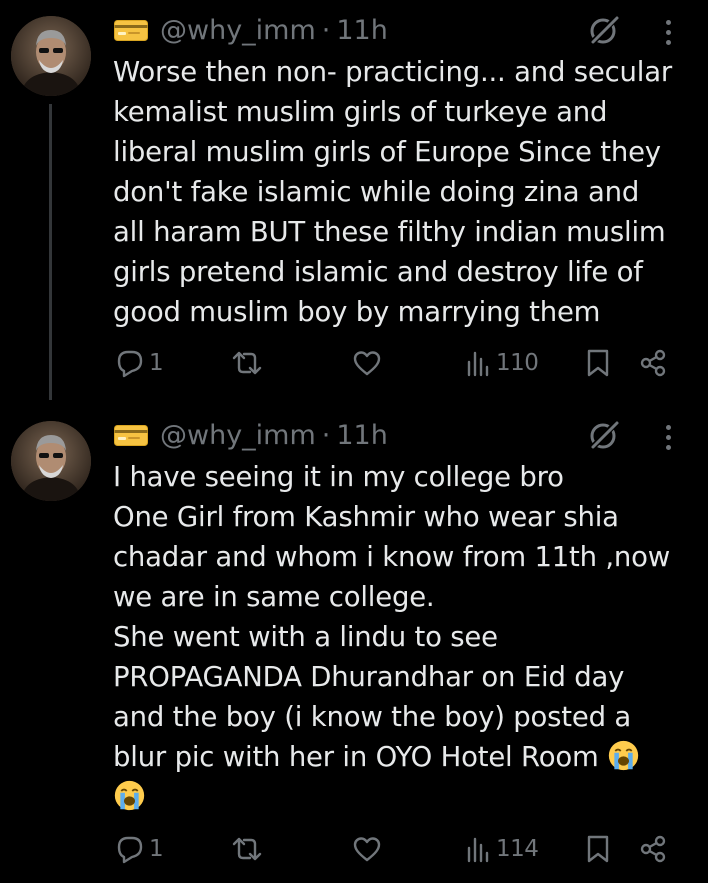  What do you see at coordinates (360, 112) in the screenshot?
I see `tweet-text-line: kemalist muslim girls of turkeye and` at bounding box center [360, 112].